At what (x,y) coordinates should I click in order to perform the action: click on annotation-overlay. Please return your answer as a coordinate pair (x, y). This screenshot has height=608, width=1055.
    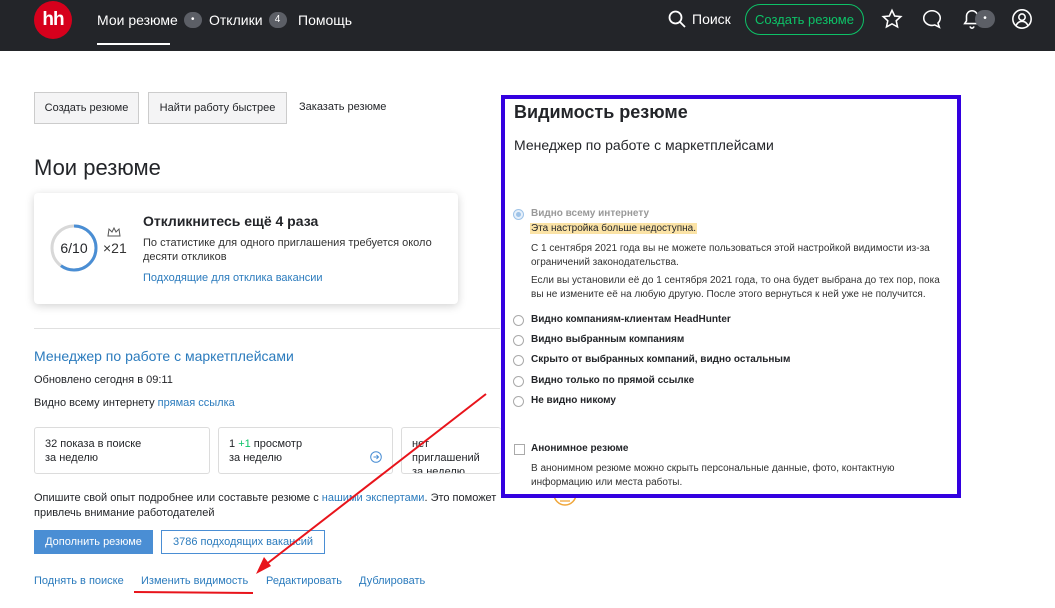
    Looking at the image, I should click on (310, 493).